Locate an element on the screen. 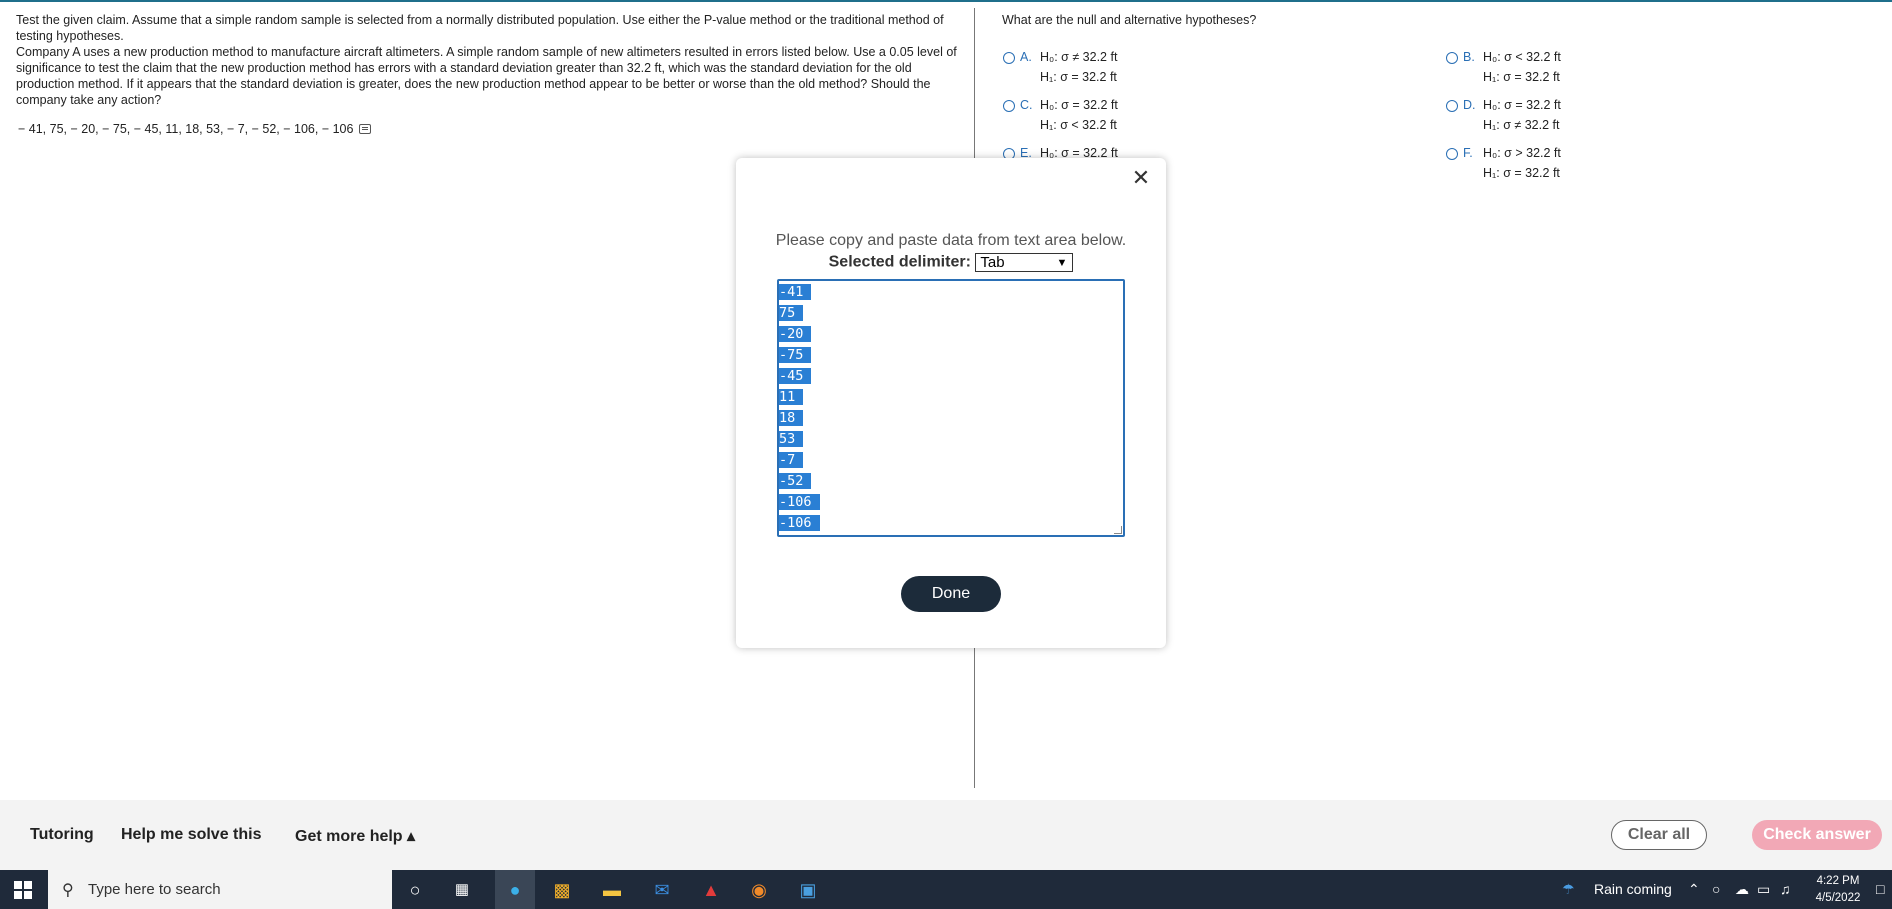 This screenshot has height=909, width=1892. help-me-solve-link: Help me solve this is located at coordinates (191, 835).